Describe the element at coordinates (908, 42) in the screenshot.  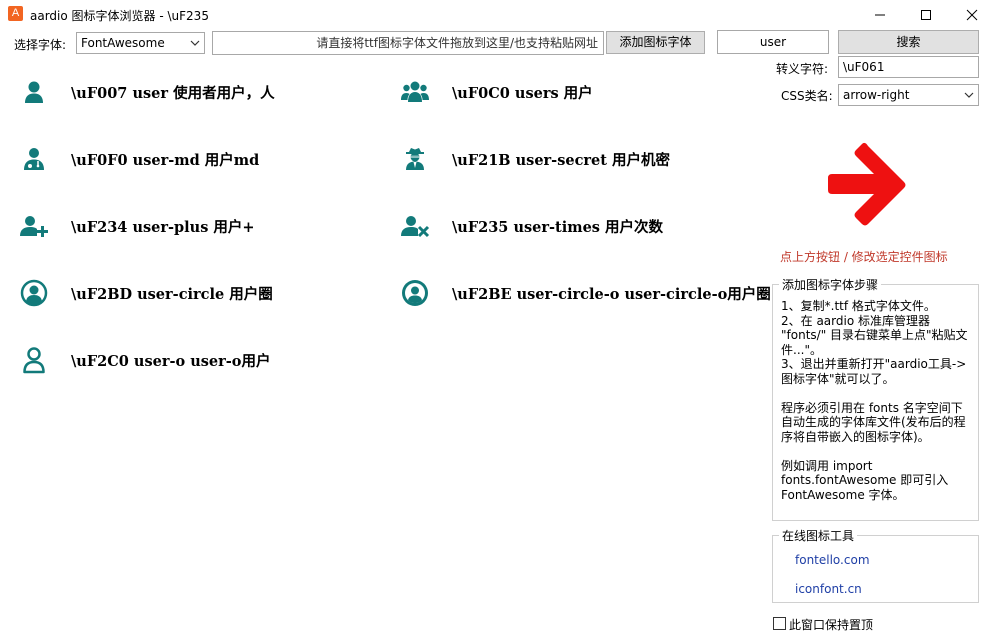
I see `search-button: 搜索` at that location.